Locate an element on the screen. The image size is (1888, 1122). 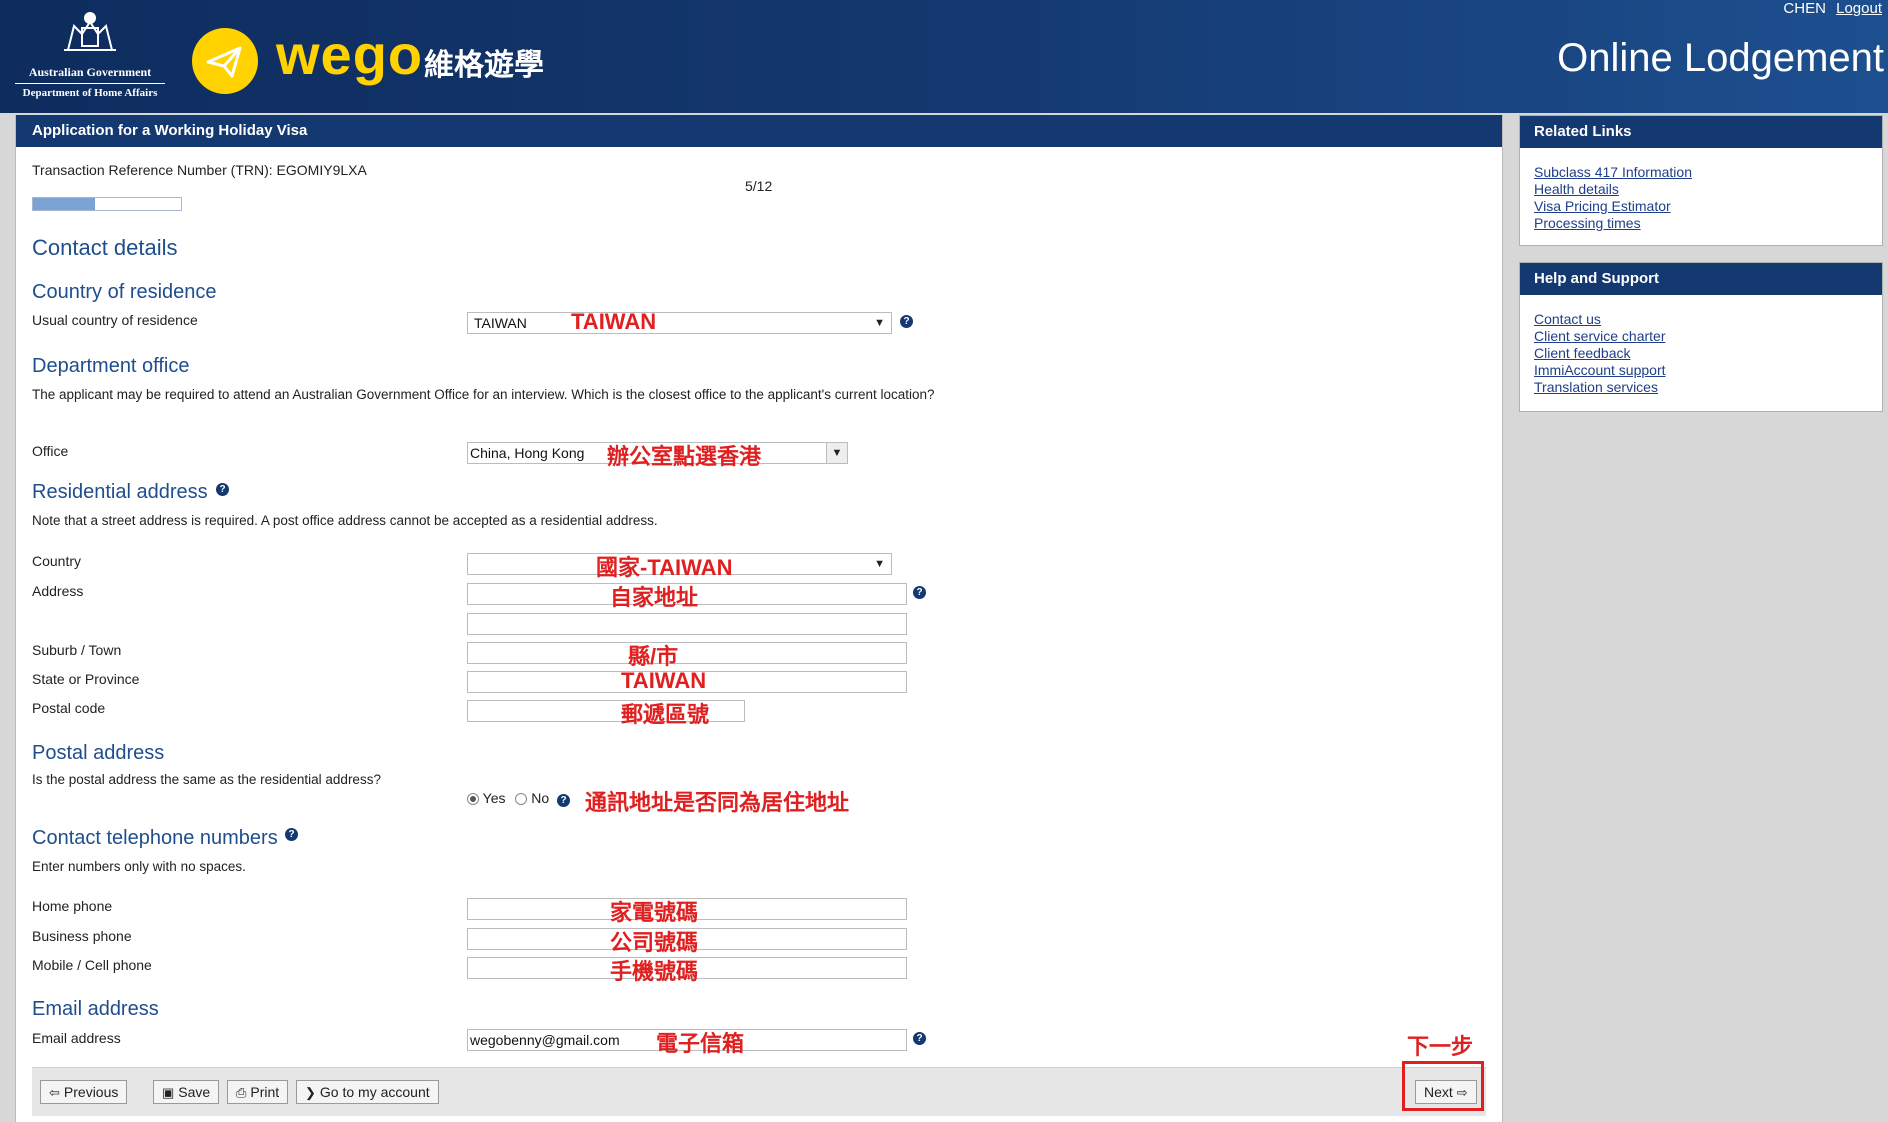
mobile-phone-label: Mobile / Cell phone is located at coordinates (92, 965).